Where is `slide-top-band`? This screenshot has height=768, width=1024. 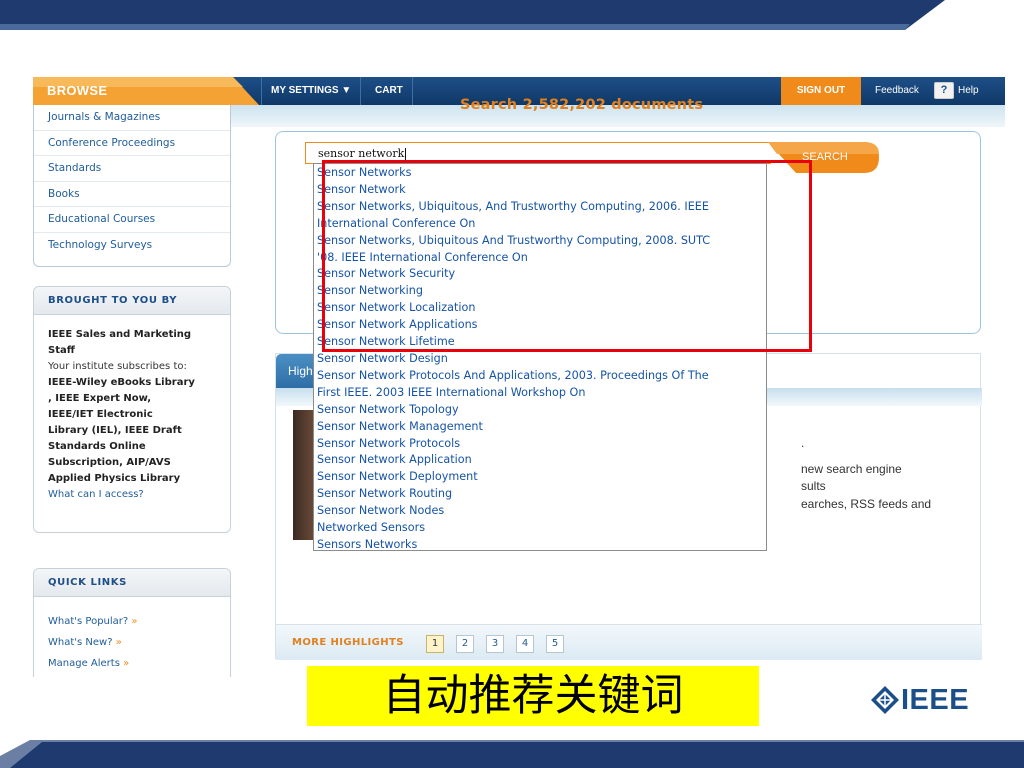 slide-top-band is located at coordinates (472, 15).